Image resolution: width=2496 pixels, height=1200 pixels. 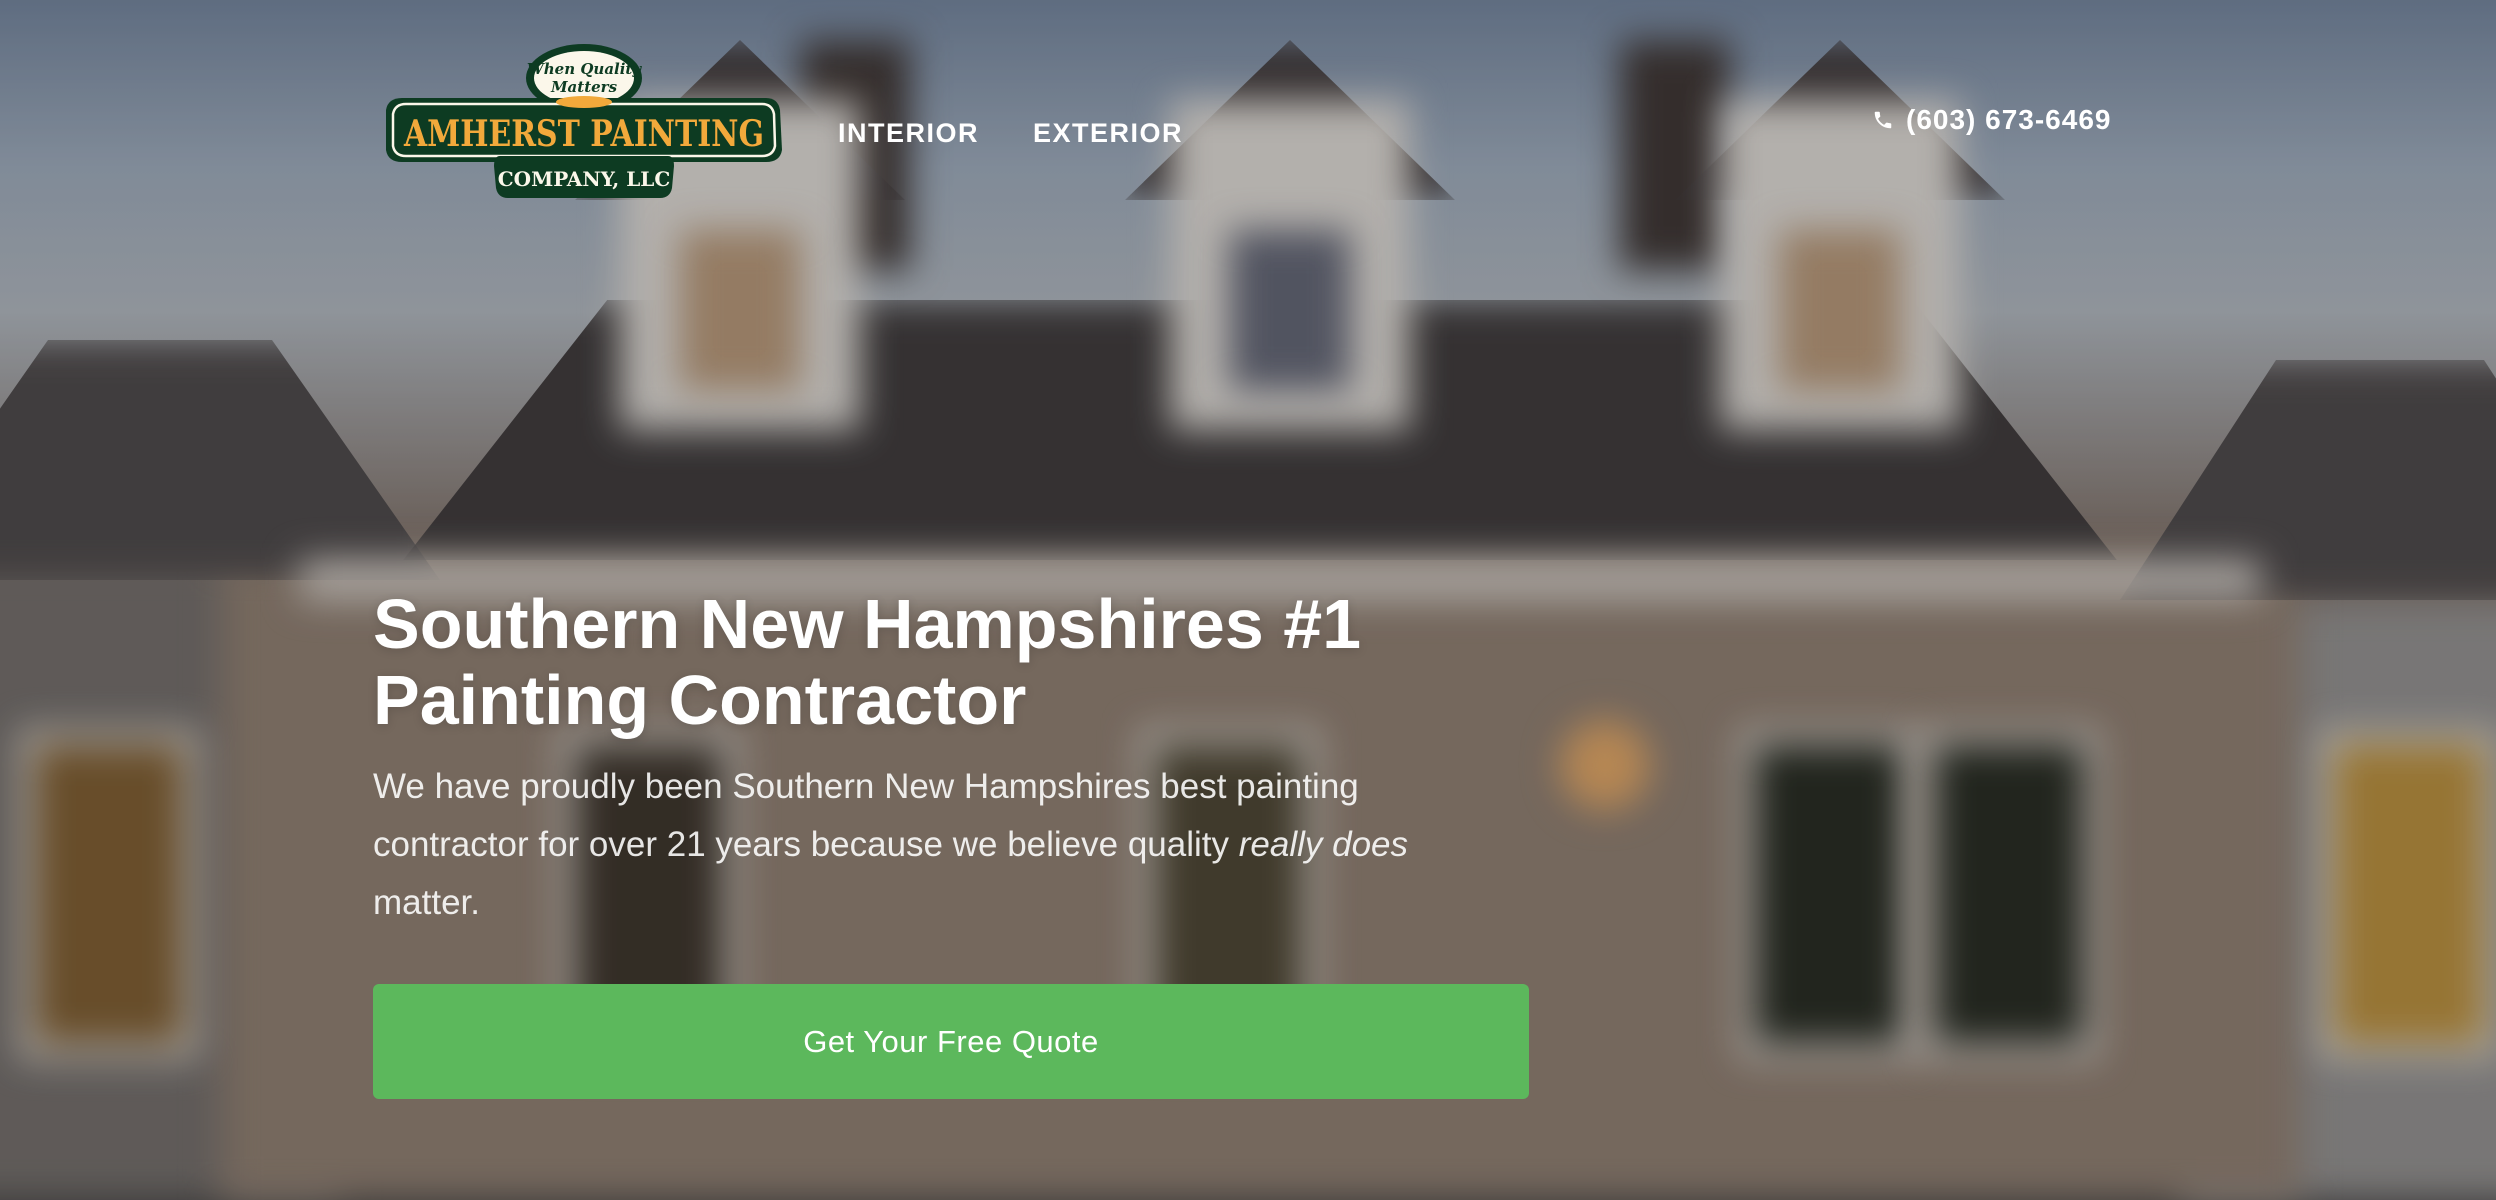 What do you see at coordinates (584, 179) in the screenshot?
I see `logo-company-subname: COMPANY, LLC` at bounding box center [584, 179].